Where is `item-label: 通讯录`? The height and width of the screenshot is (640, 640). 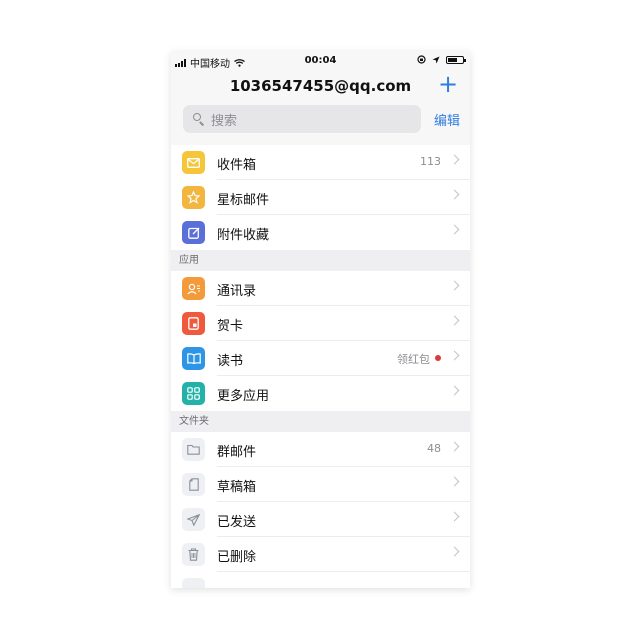
item-label: 通讯录 is located at coordinates (237, 291).